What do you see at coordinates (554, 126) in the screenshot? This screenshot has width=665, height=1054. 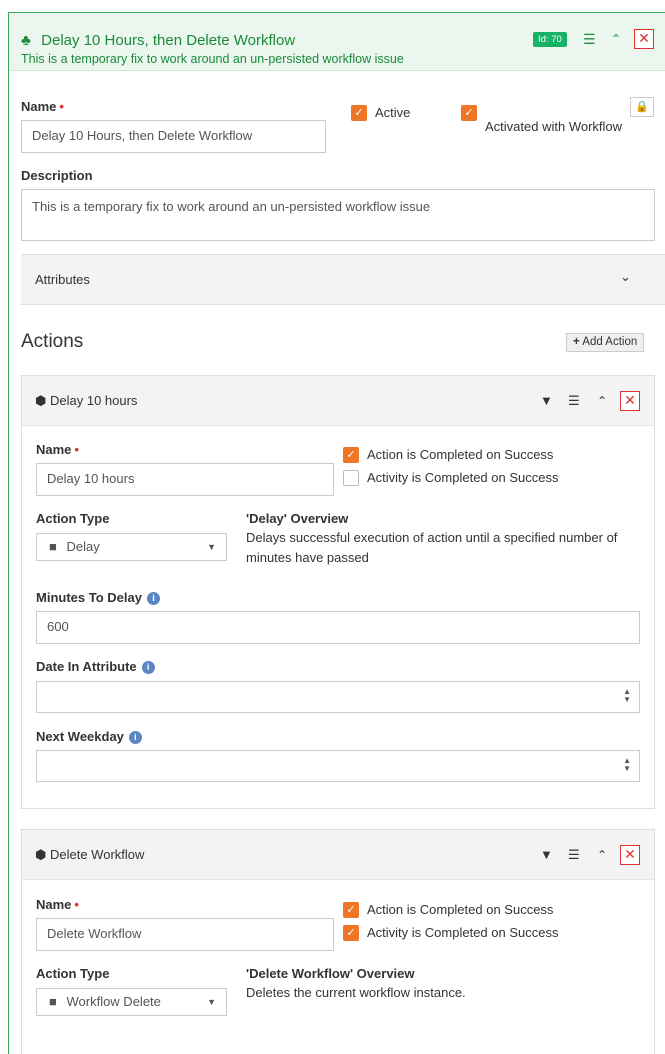 I see `activated-with-workflow-label: Activated with Workflow` at bounding box center [554, 126].